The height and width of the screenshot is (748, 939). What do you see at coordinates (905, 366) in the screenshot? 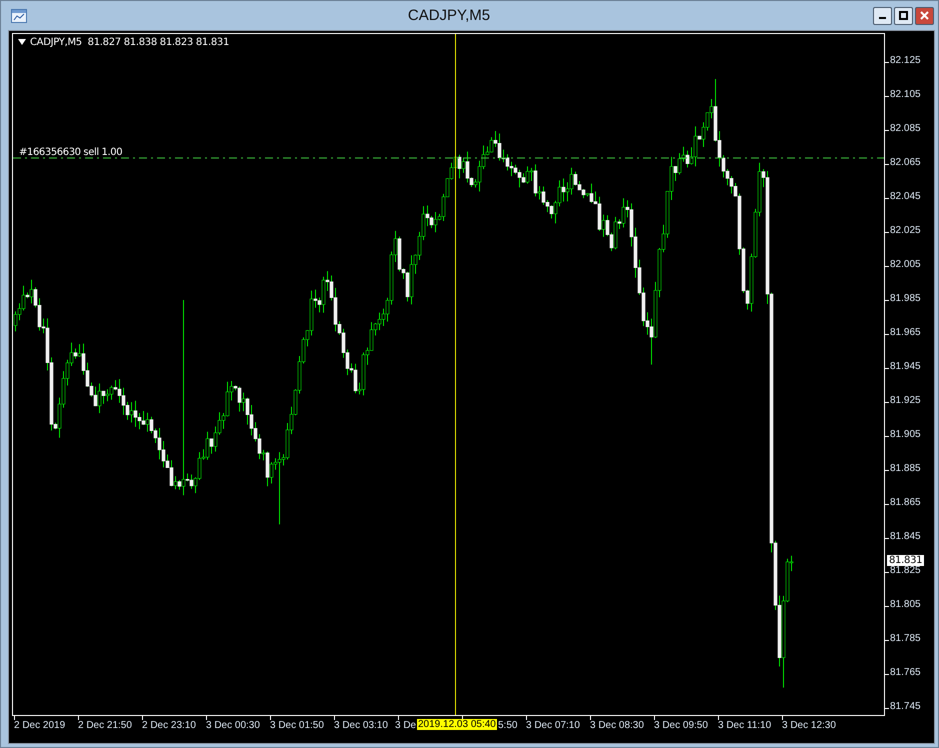
I see `price-label: 81.945` at bounding box center [905, 366].